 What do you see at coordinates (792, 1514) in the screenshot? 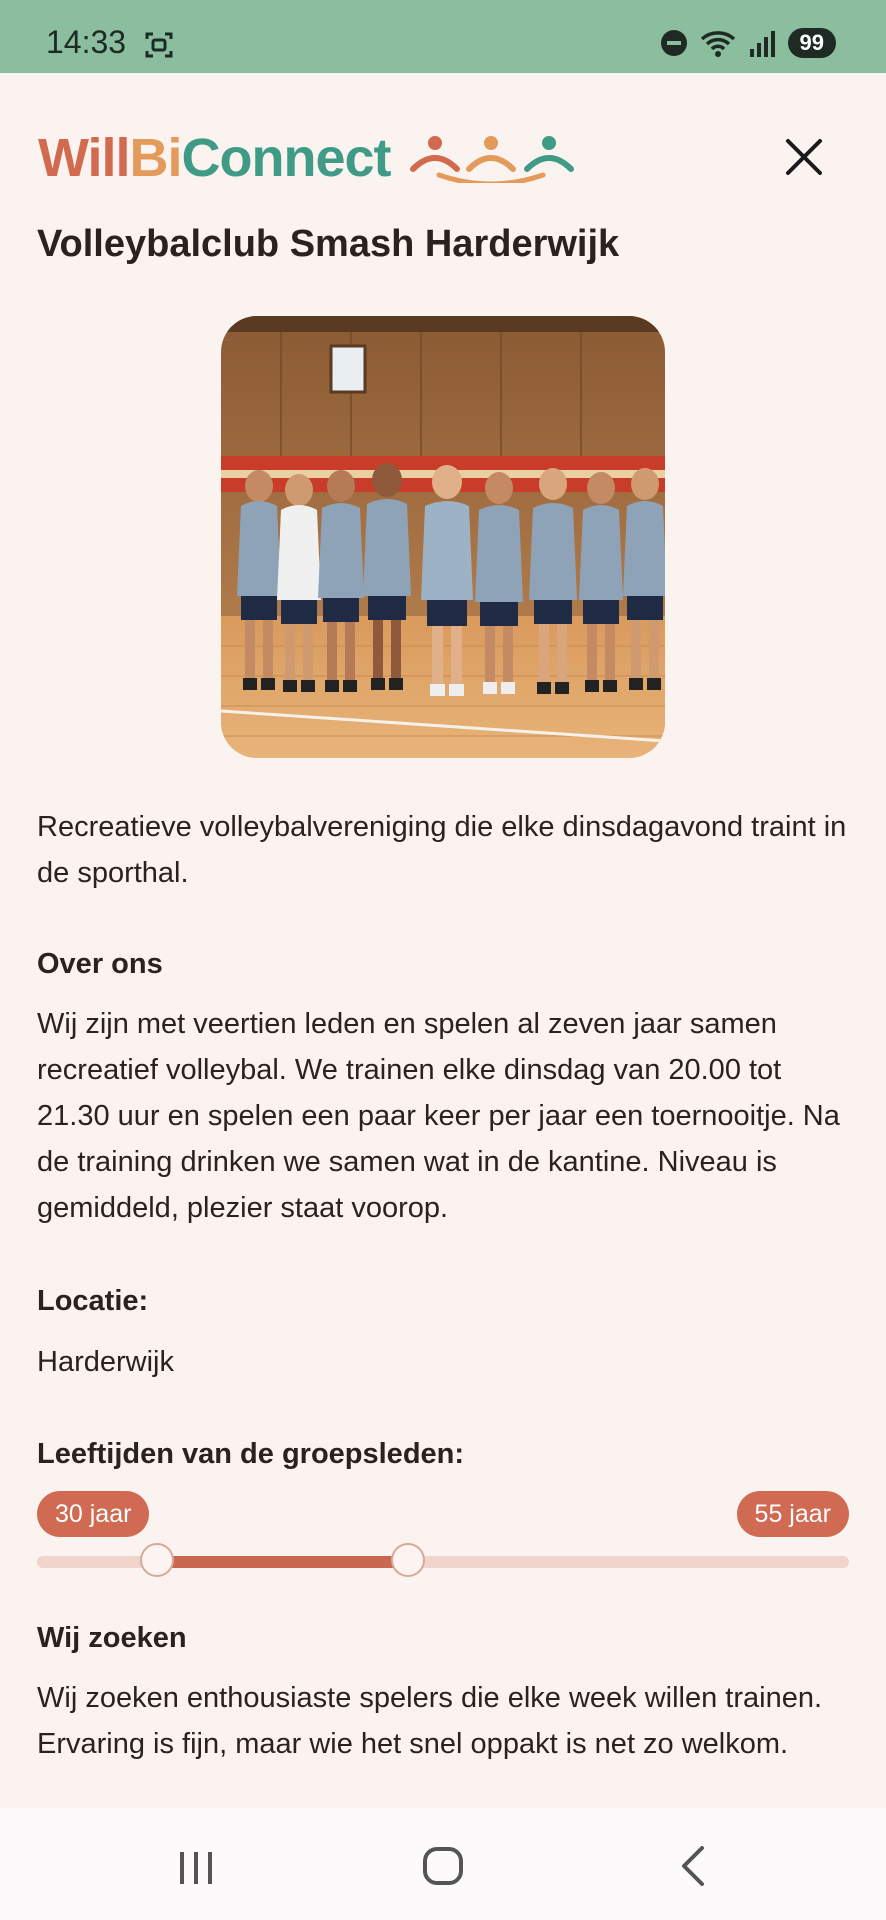
I see `age-max-badge: 55 jaar` at bounding box center [792, 1514].